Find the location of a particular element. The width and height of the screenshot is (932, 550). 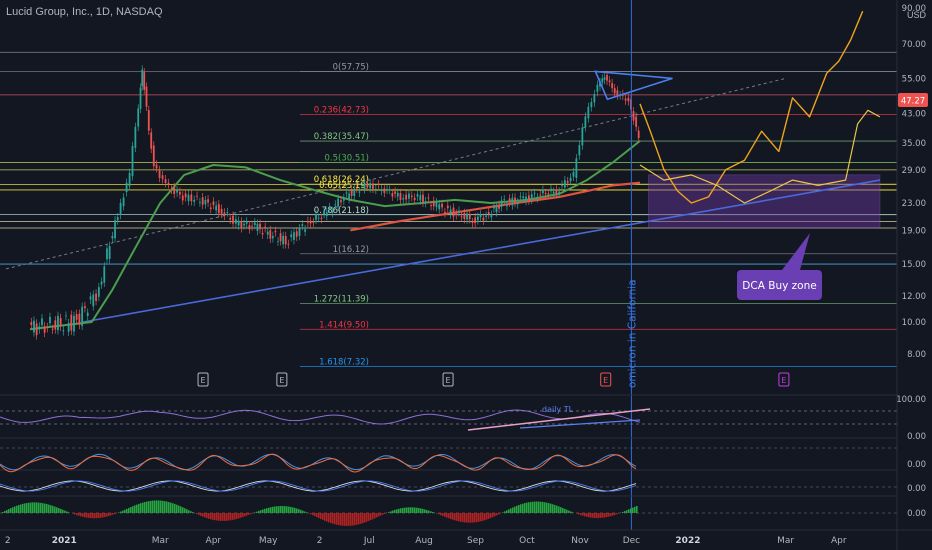

x-tick-label: 2 is located at coordinates (320, 541).